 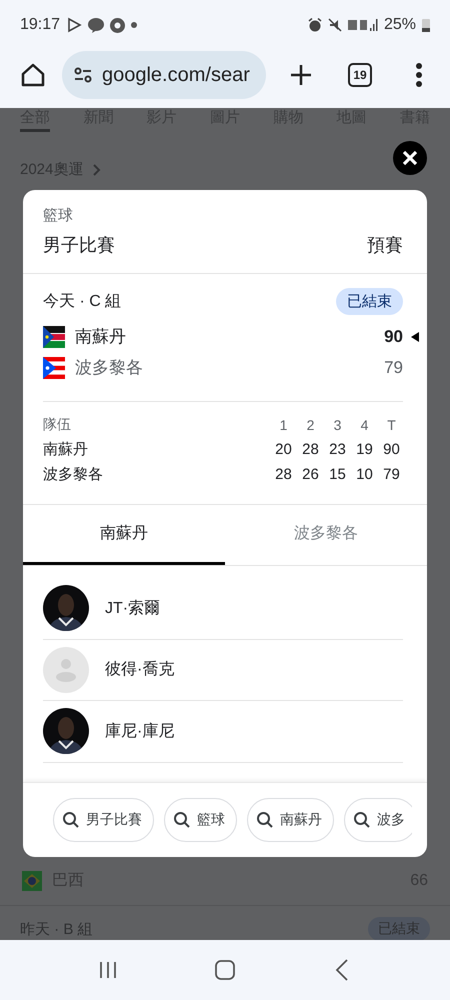 What do you see at coordinates (335, 25) in the screenshot?
I see `mute-icon` at bounding box center [335, 25].